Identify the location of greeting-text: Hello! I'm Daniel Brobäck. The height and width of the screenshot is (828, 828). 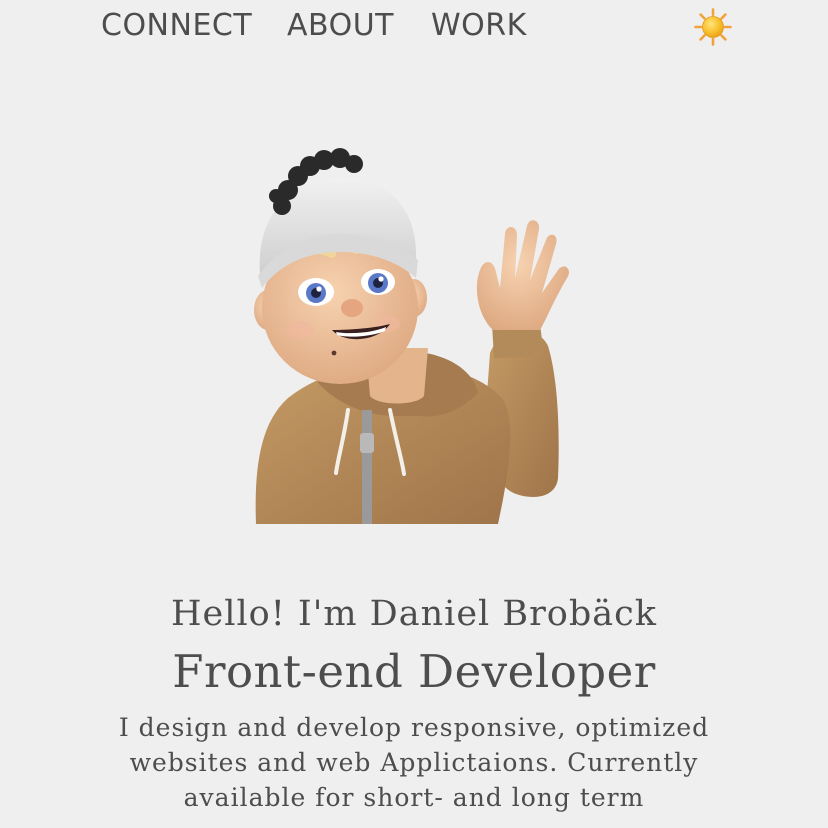
(414, 614).